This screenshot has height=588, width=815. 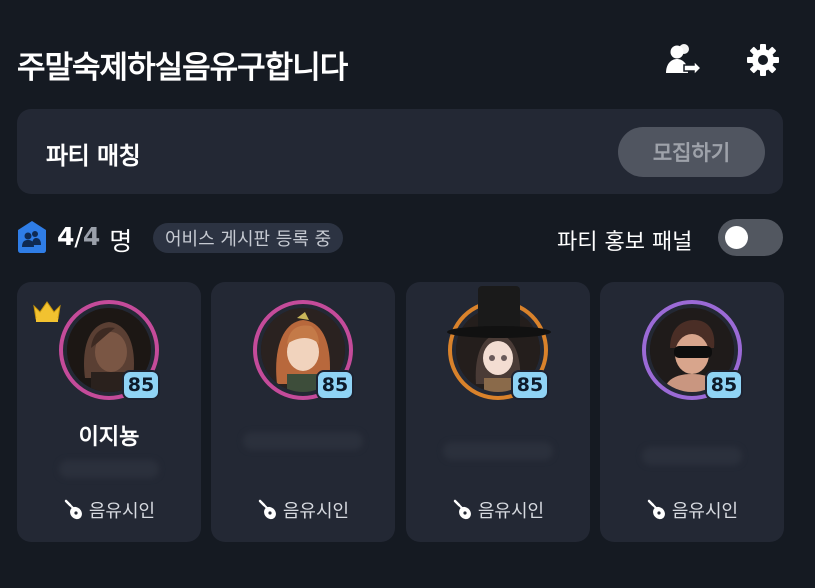 I want to click on crown-icon, so click(x=47, y=311).